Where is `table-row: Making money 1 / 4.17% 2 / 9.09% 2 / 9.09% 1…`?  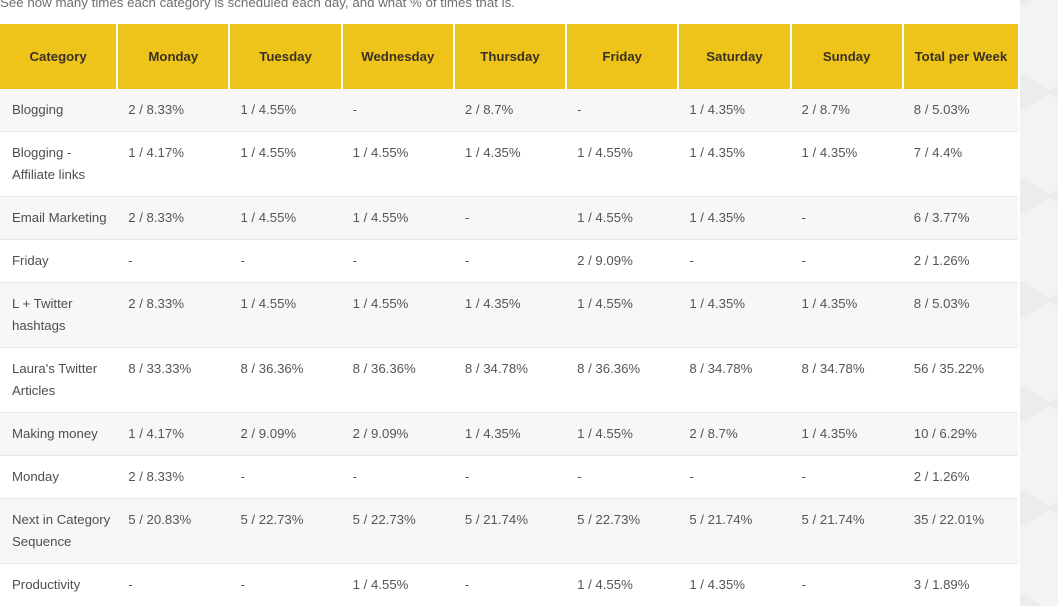 table-row: Making money 1 / 4.17% 2 / 9.09% 2 / 9.09% 1… is located at coordinates (509, 434).